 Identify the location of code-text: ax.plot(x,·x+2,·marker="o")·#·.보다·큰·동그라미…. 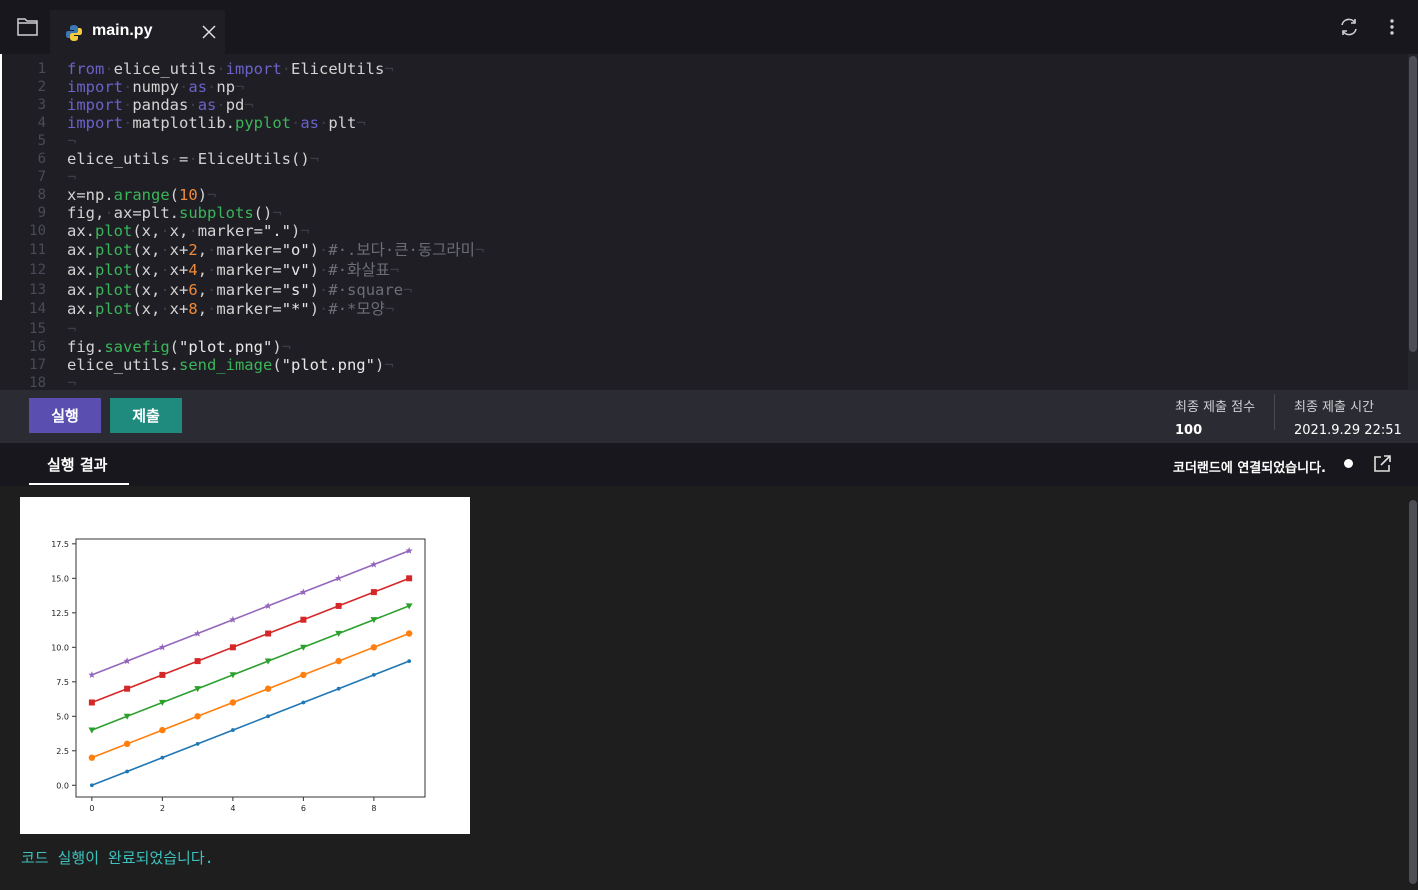
(276, 250).